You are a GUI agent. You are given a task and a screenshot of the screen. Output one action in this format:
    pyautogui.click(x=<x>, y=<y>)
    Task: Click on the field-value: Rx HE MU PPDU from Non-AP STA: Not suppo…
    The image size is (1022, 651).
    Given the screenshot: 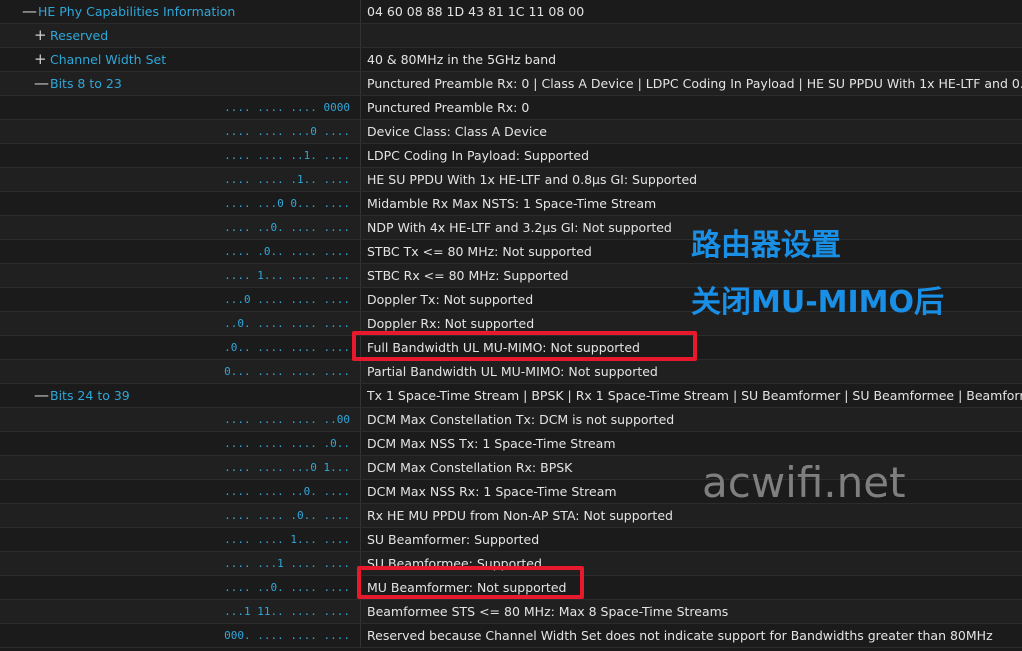 What is the action you would take?
    pyautogui.click(x=520, y=515)
    